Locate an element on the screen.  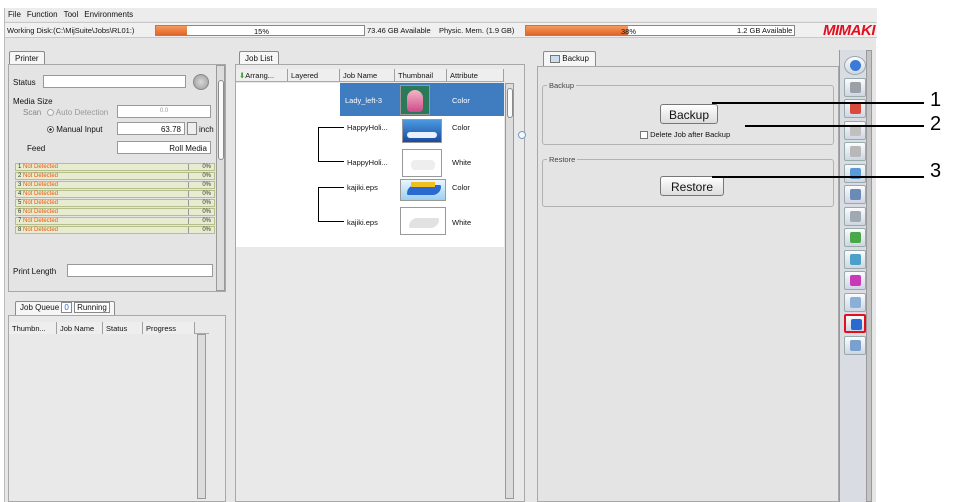
job-name-cell: Lady_left-3 is located at coordinates (363, 100).